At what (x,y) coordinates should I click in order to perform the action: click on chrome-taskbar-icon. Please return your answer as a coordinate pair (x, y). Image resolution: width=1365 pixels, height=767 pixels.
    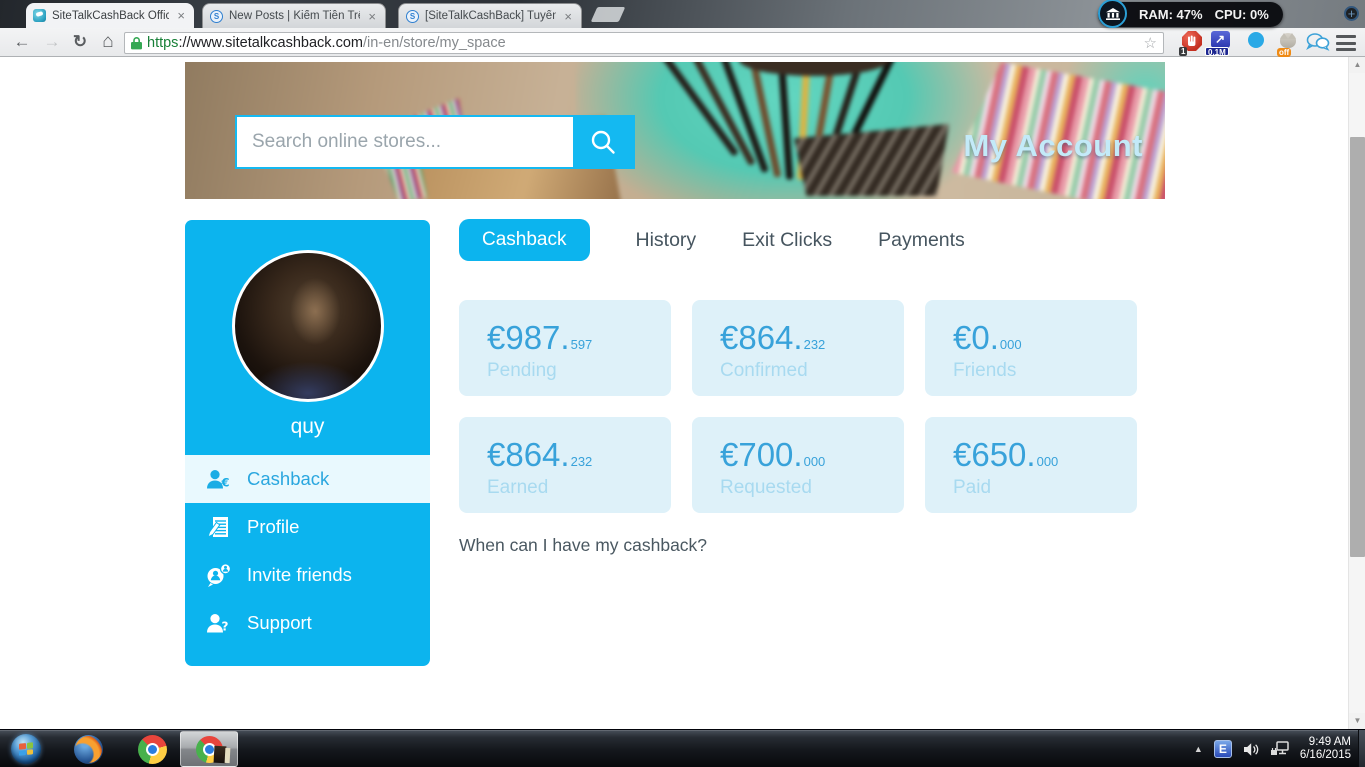
    Looking at the image, I should click on (152, 749).